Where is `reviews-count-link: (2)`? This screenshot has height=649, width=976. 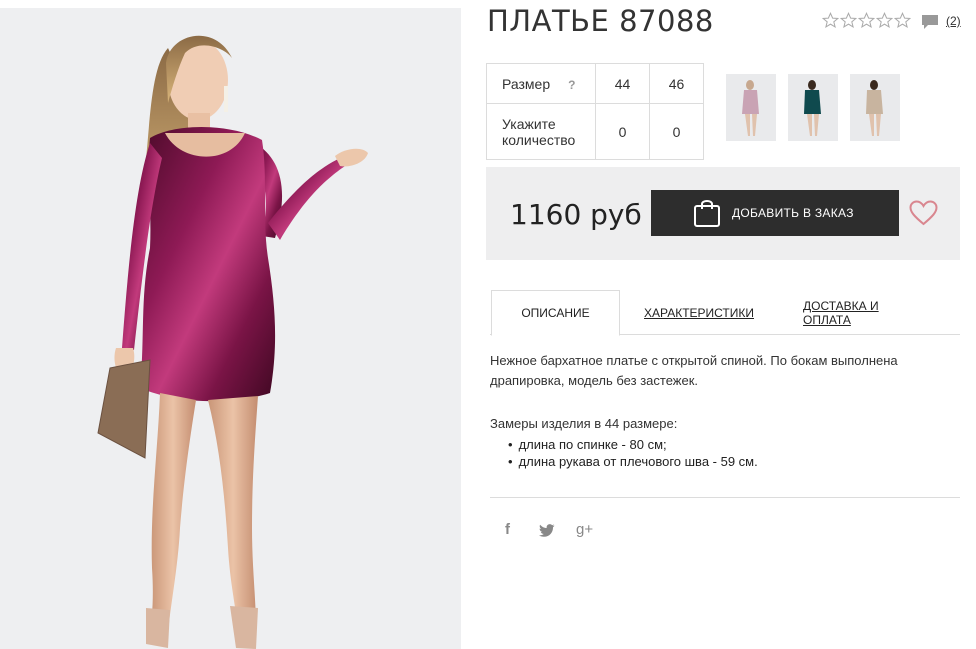 reviews-count-link: (2) is located at coordinates (953, 21).